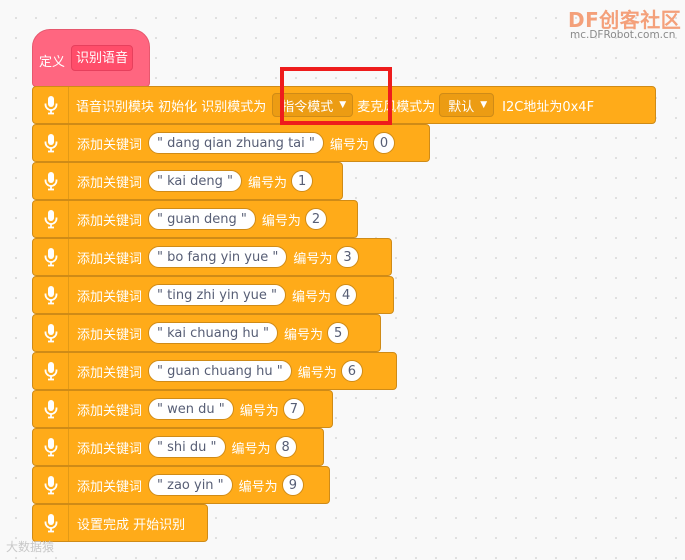  What do you see at coordinates (190, 485) in the screenshot?
I see `keyword-input: " zao yin "` at bounding box center [190, 485].